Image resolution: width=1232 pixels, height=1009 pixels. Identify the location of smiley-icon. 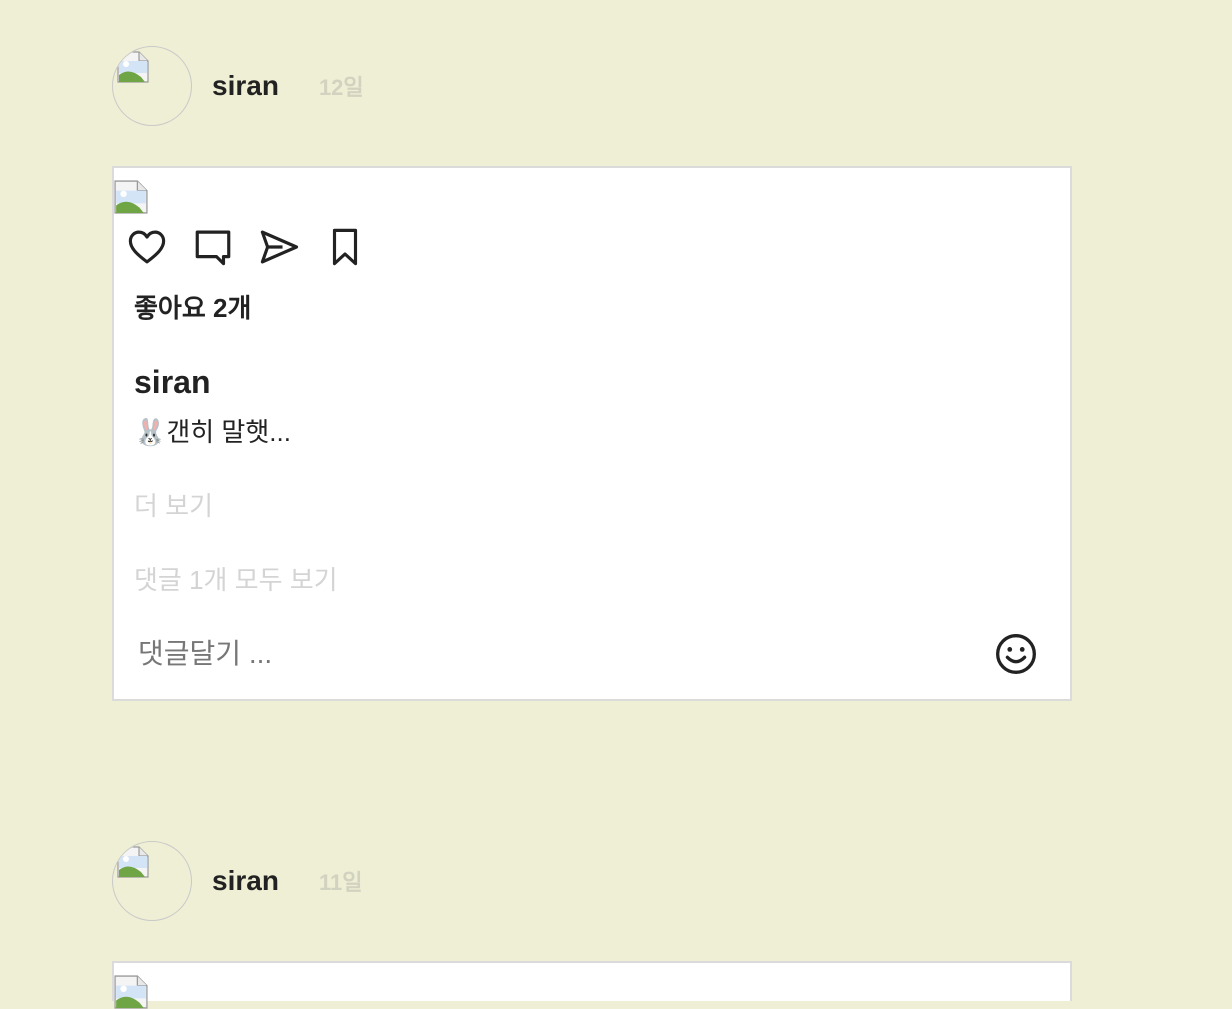
(1016, 654).